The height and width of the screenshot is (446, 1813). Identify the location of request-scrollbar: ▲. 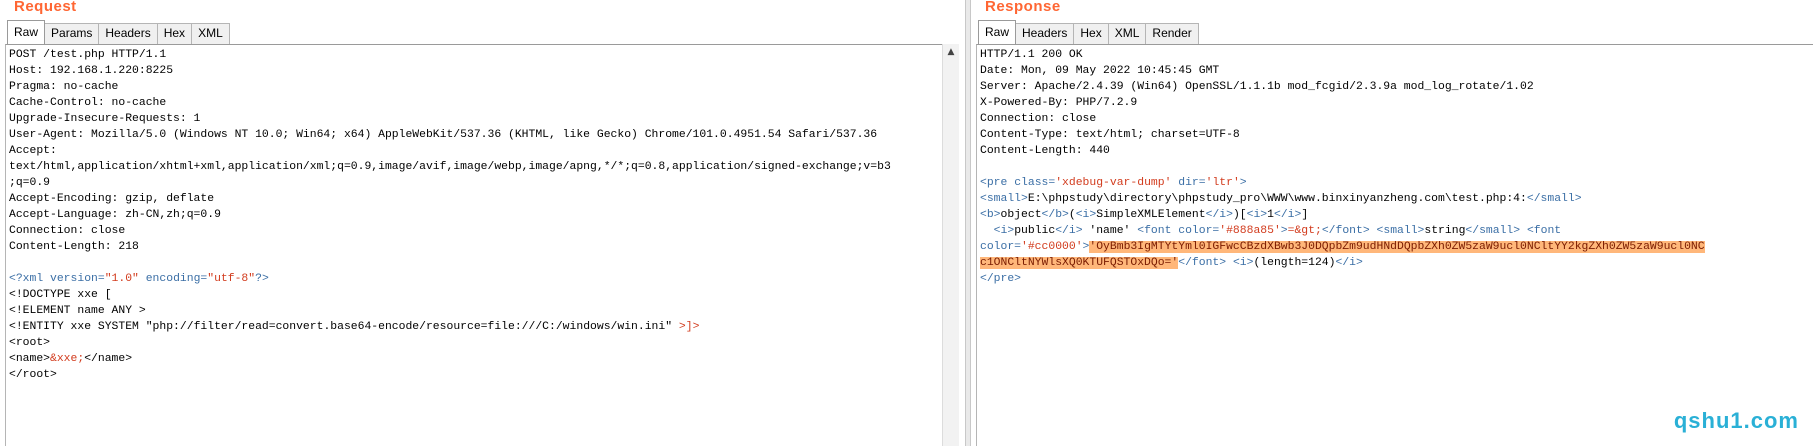
(950, 245).